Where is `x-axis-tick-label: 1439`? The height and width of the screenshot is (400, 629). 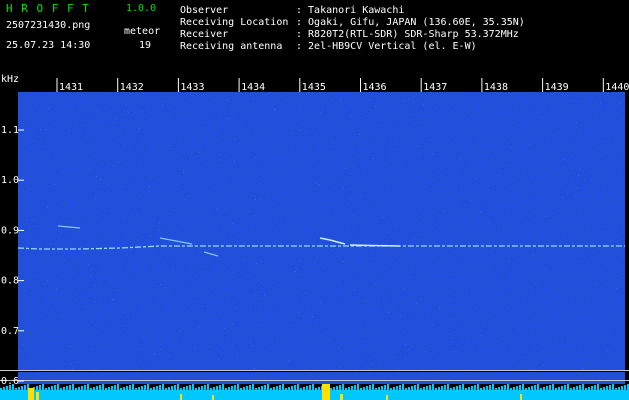 x-axis-tick-label: 1439 is located at coordinates (557, 87).